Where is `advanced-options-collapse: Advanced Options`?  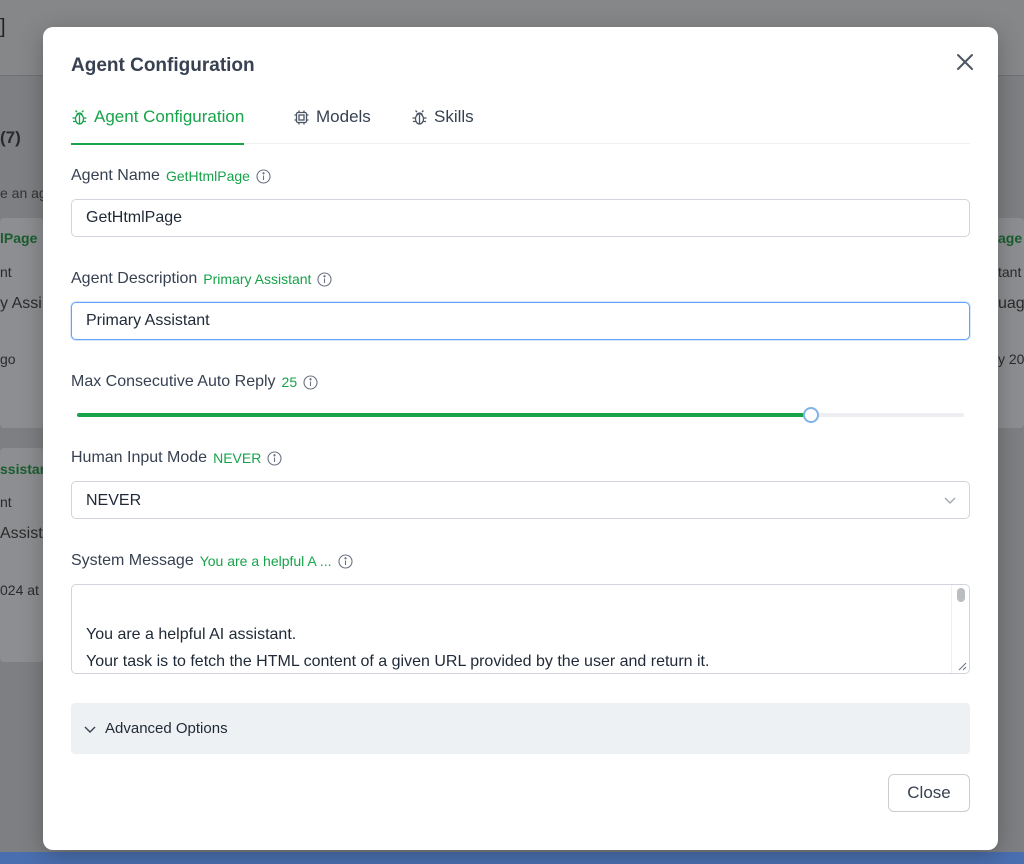
advanced-options-collapse: Advanced Options is located at coordinates (520, 728).